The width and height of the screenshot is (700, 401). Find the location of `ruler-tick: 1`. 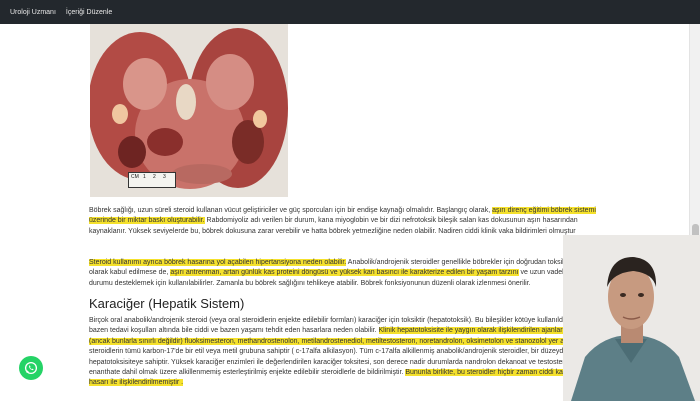

ruler-tick: 1 is located at coordinates (144, 177).